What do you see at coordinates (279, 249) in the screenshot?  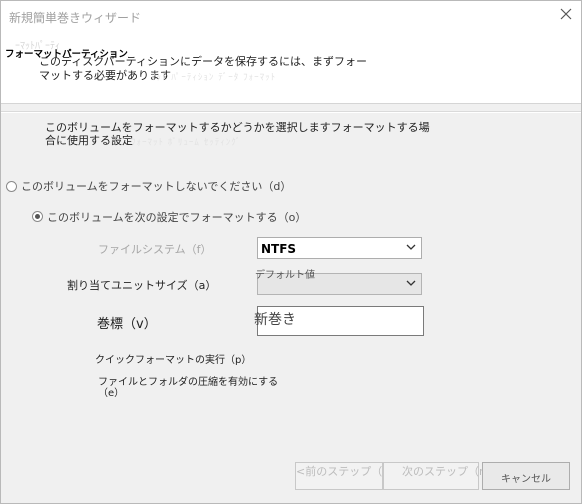 I see `filesystem-value: NTFS` at bounding box center [279, 249].